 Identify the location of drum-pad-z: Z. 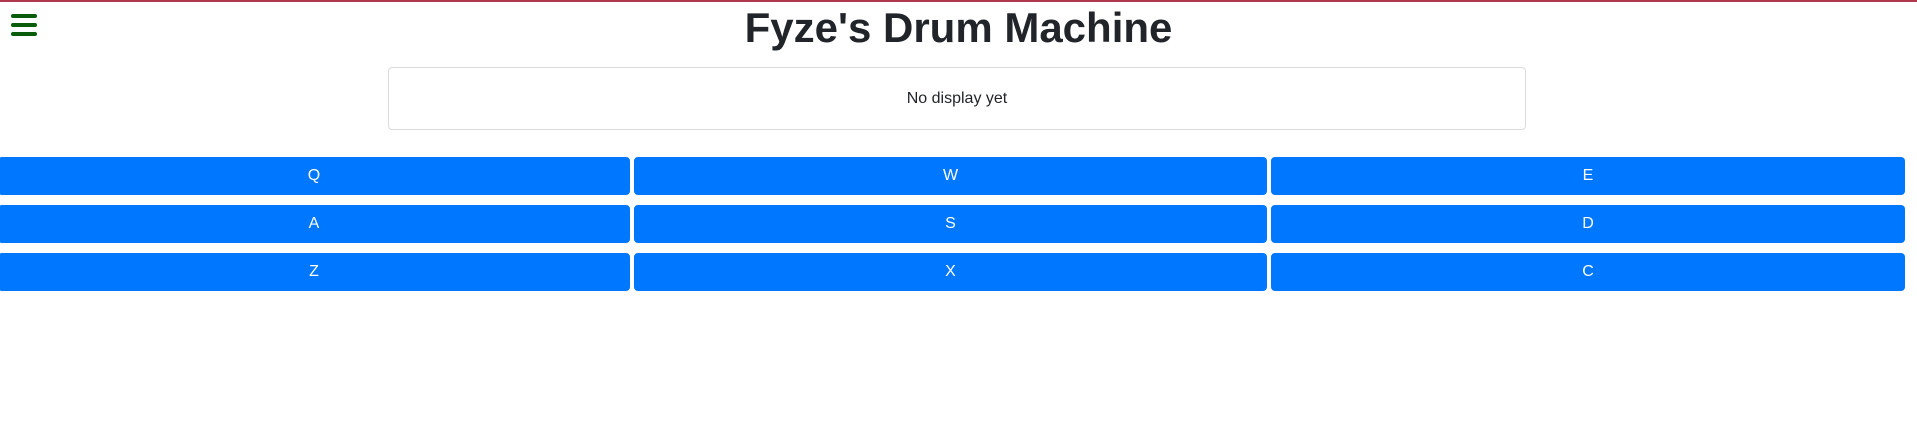
(315, 272).